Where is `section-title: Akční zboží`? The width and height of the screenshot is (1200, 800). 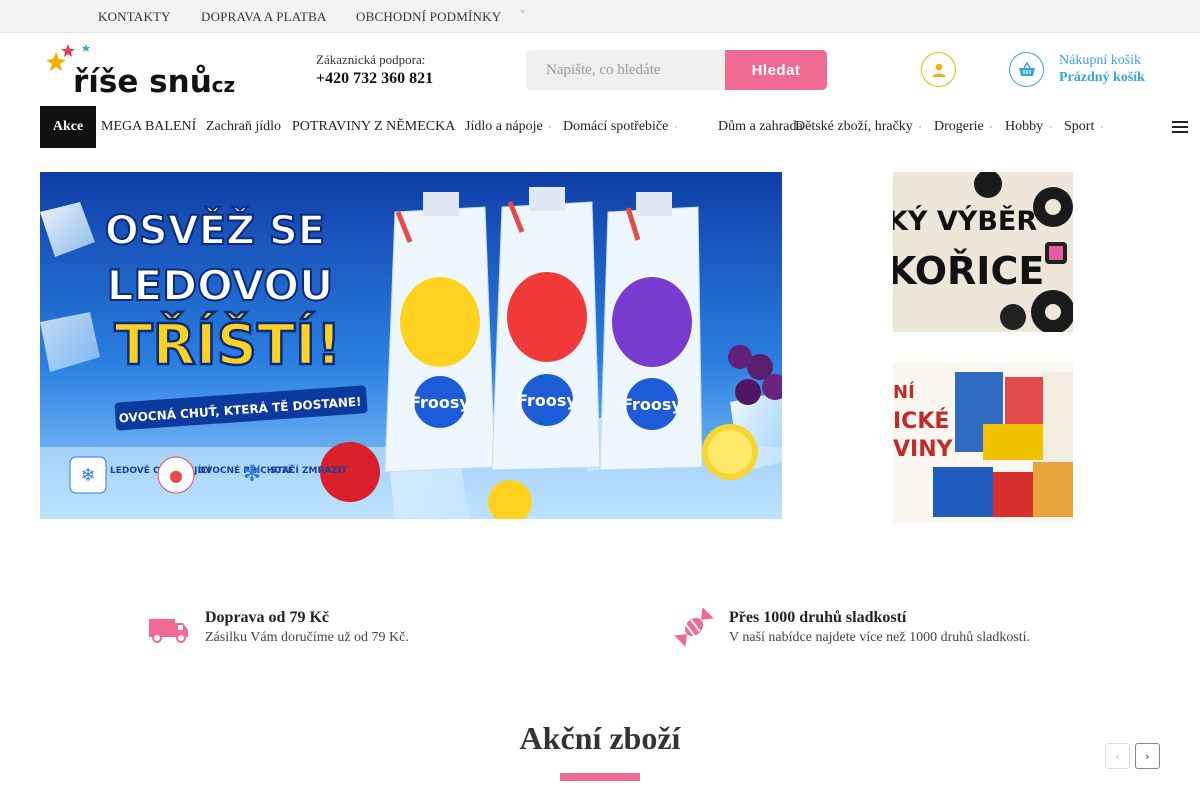 section-title: Akční zboží is located at coordinates (600, 738).